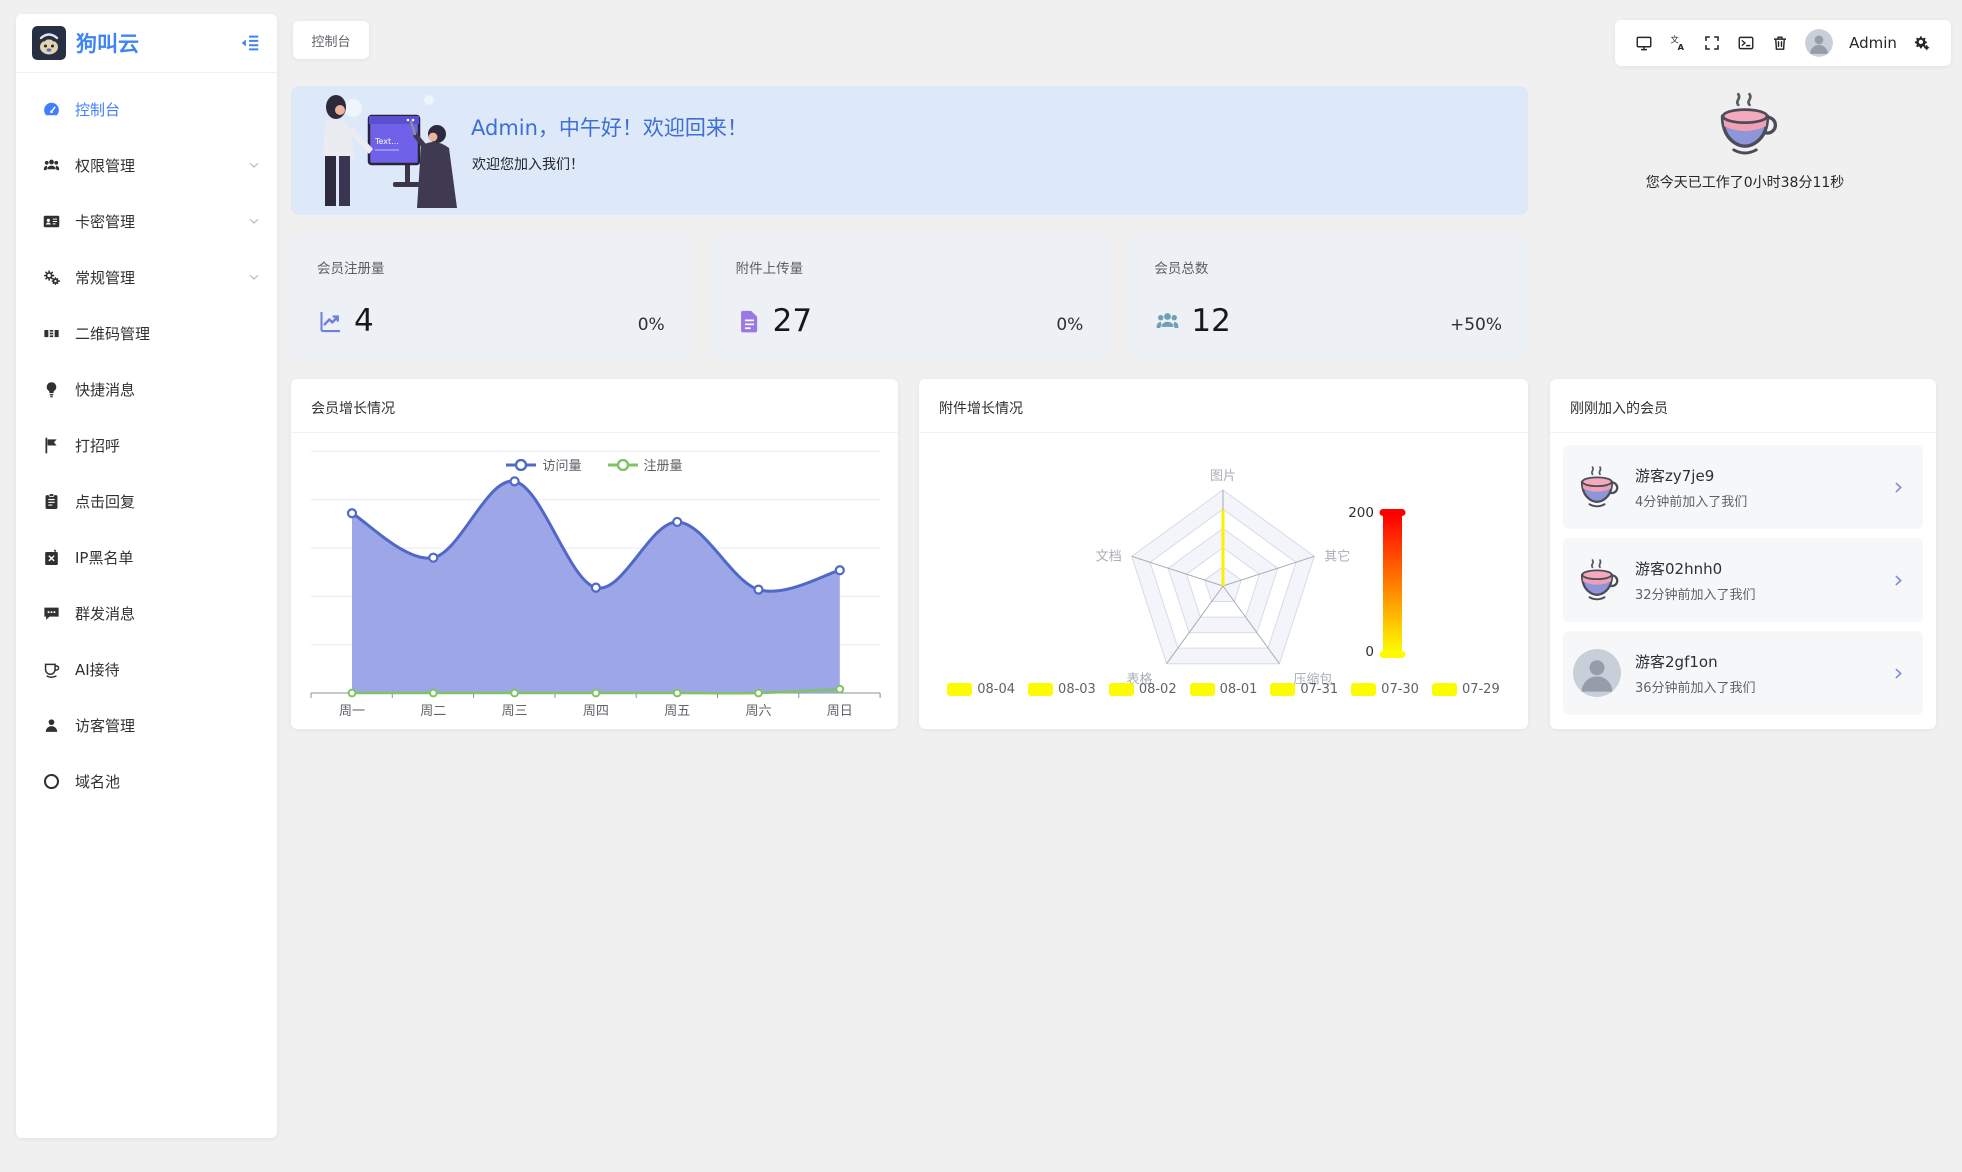 This screenshot has height=1172, width=1962. I want to click on user-avatar, so click(1819, 43).